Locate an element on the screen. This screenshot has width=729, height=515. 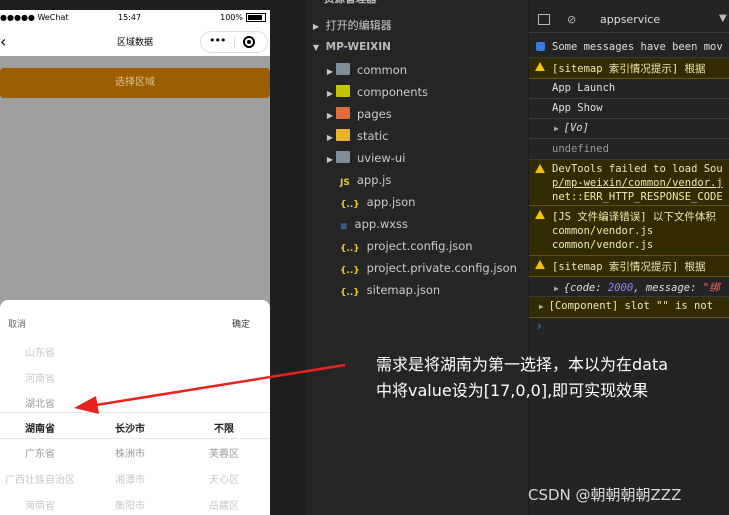
annotation-arrow is located at coordinates (210, 388).